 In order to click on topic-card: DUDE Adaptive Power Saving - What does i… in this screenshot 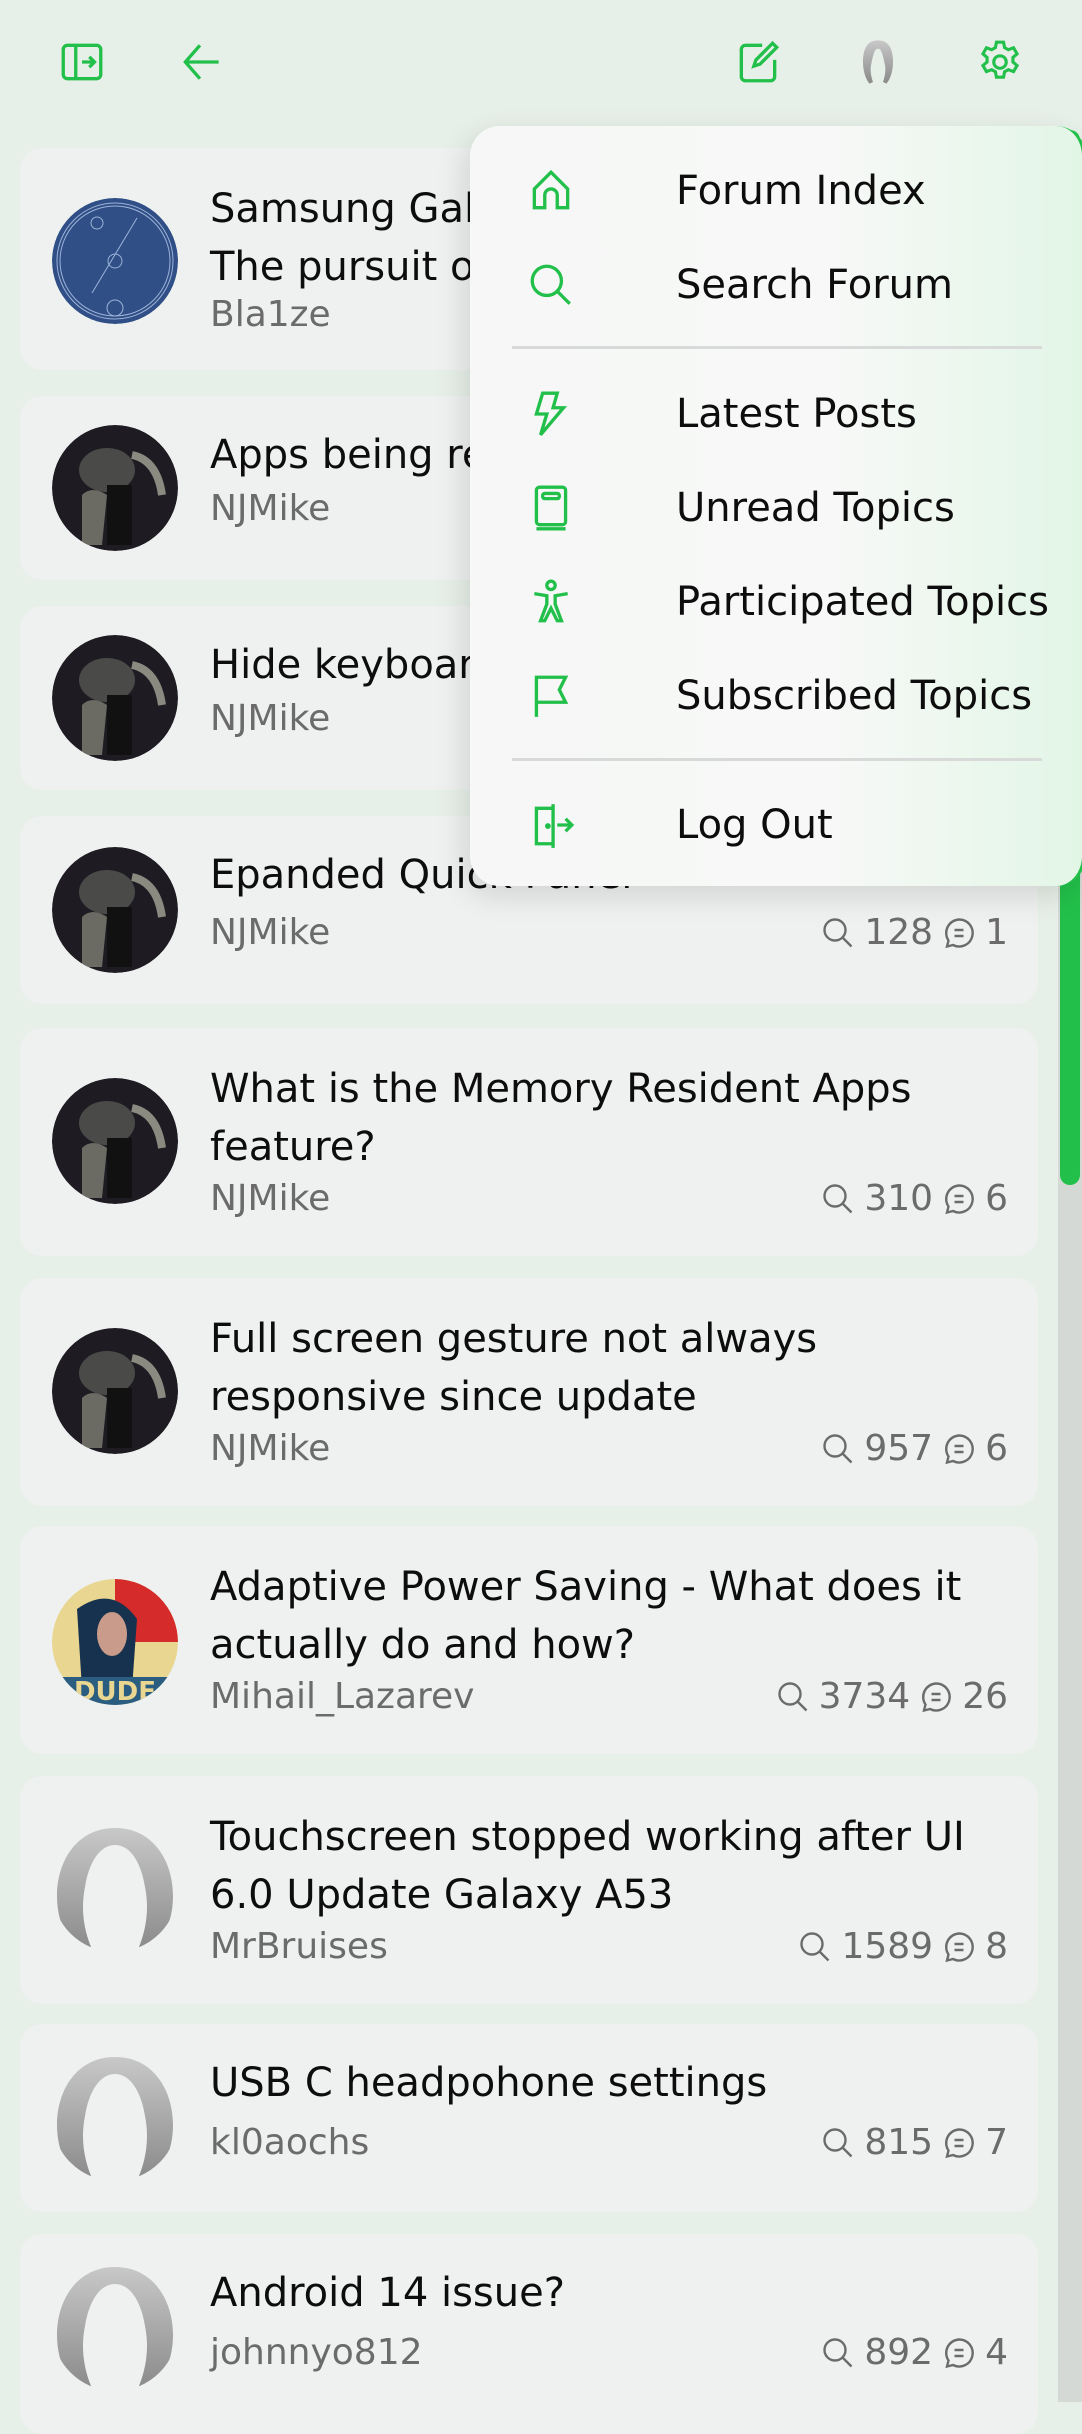, I will do `click(529, 1640)`.